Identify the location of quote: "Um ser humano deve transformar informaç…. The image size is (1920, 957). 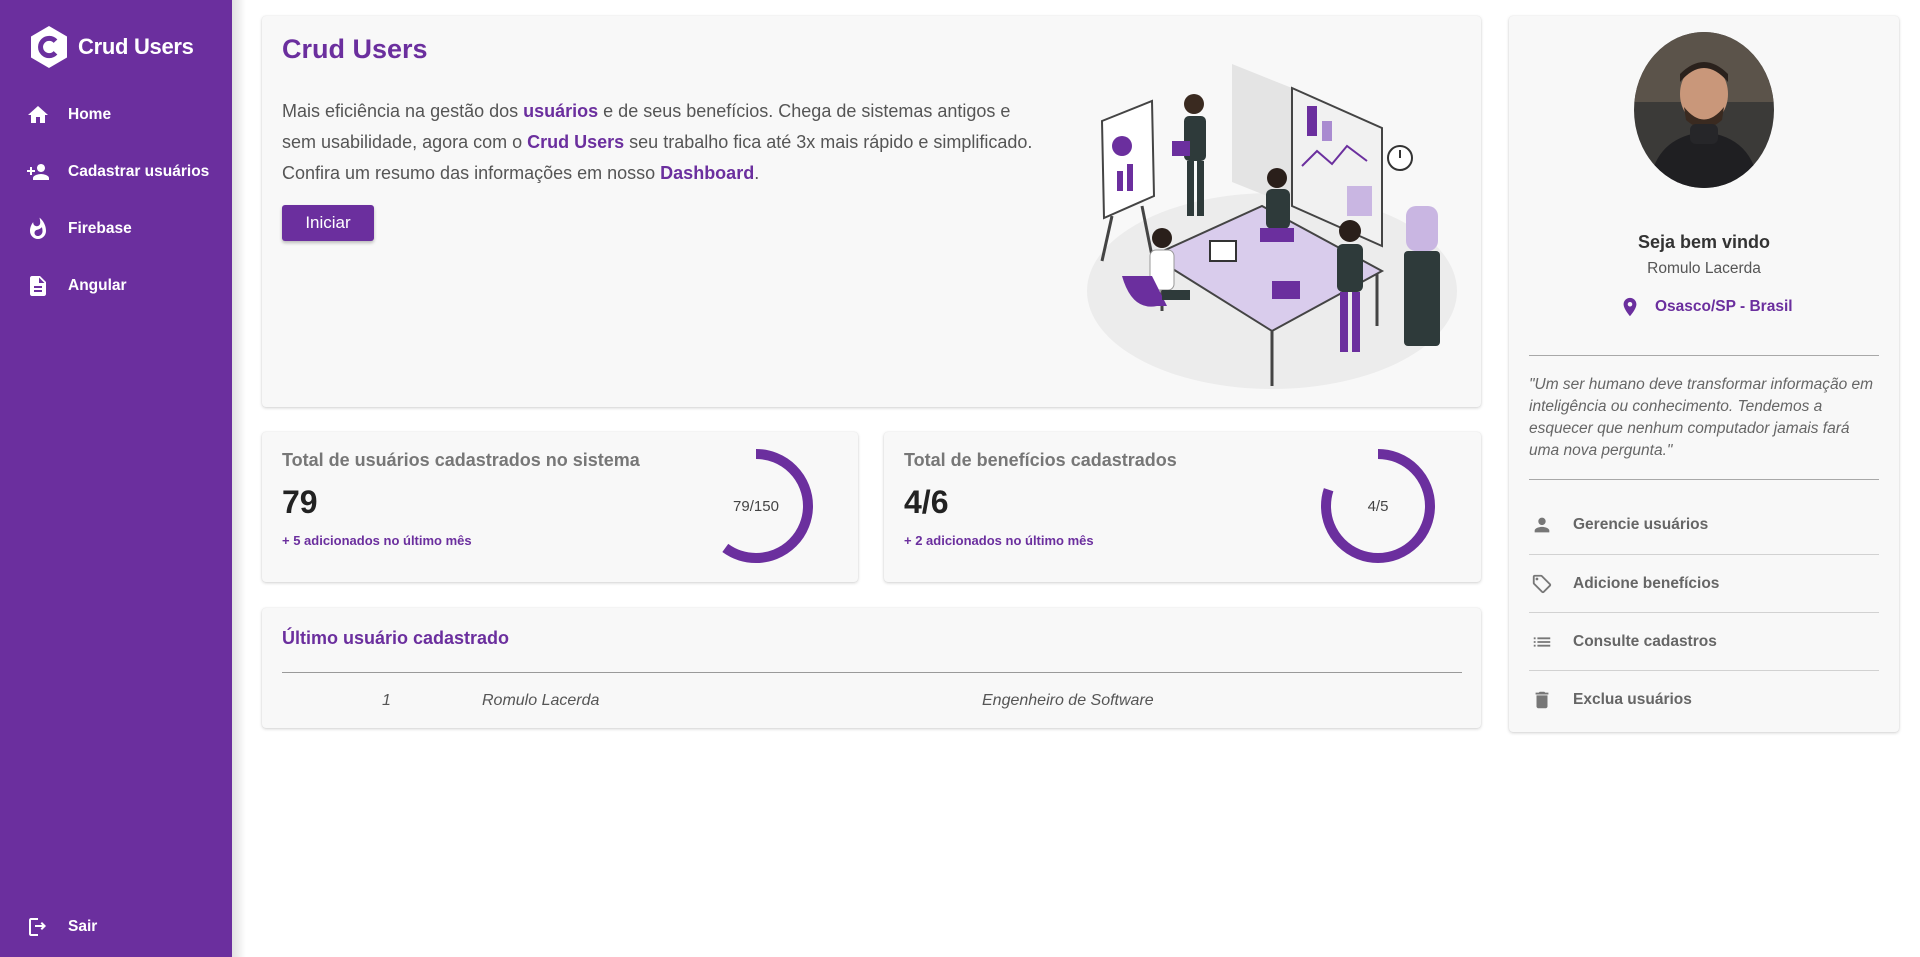
(1701, 417).